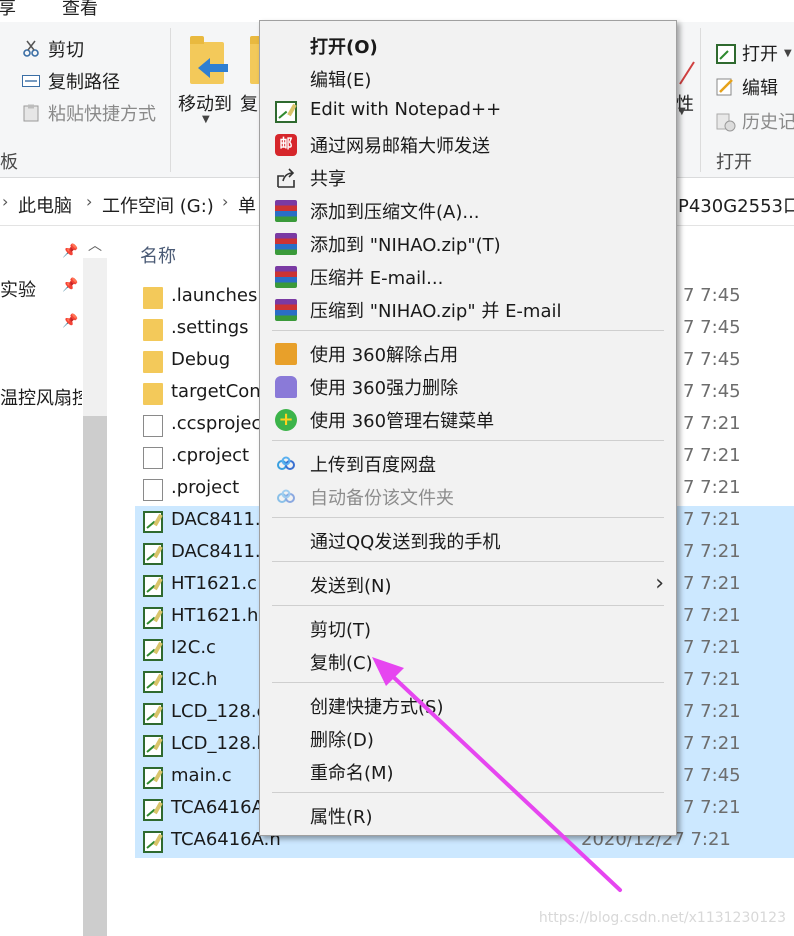 Image resolution: width=794 pixels, height=936 pixels. What do you see at coordinates (216, 551) in the screenshot?
I see `file-name: DAC8411.` at bounding box center [216, 551].